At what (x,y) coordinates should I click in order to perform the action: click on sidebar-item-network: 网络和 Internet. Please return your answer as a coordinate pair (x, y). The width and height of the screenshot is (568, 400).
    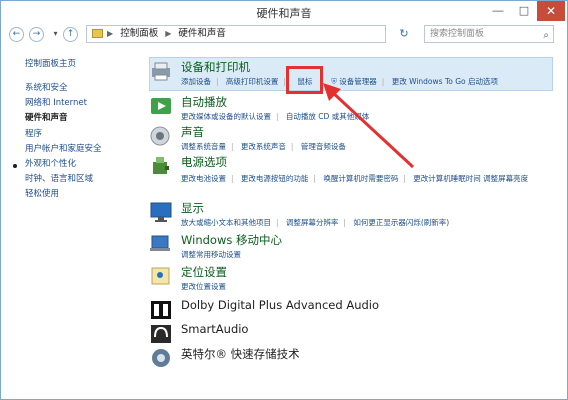
    Looking at the image, I should click on (56, 102).